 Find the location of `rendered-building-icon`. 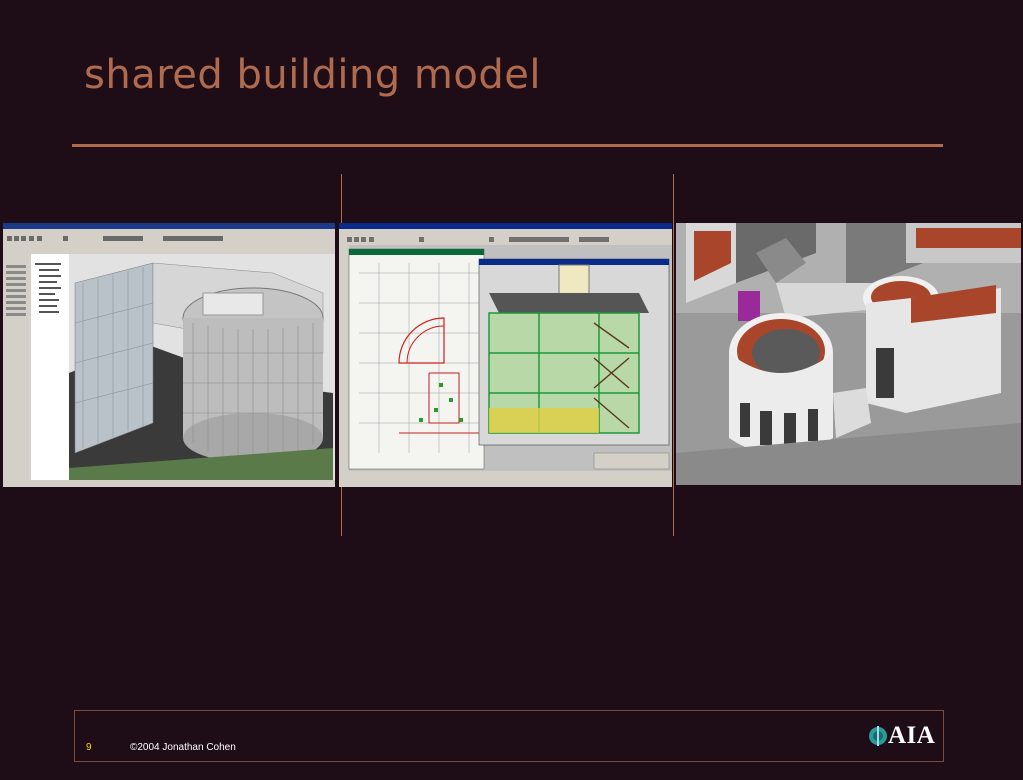

rendered-building-icon is located at coordinates (848, 354).